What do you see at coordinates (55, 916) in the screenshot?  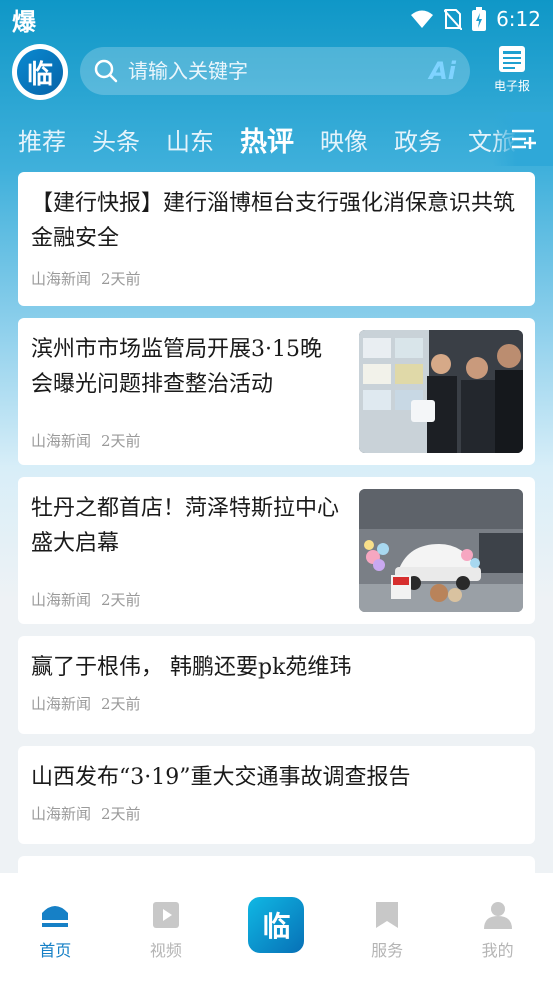 I see `home-icon` at bounding box center [55, 916].